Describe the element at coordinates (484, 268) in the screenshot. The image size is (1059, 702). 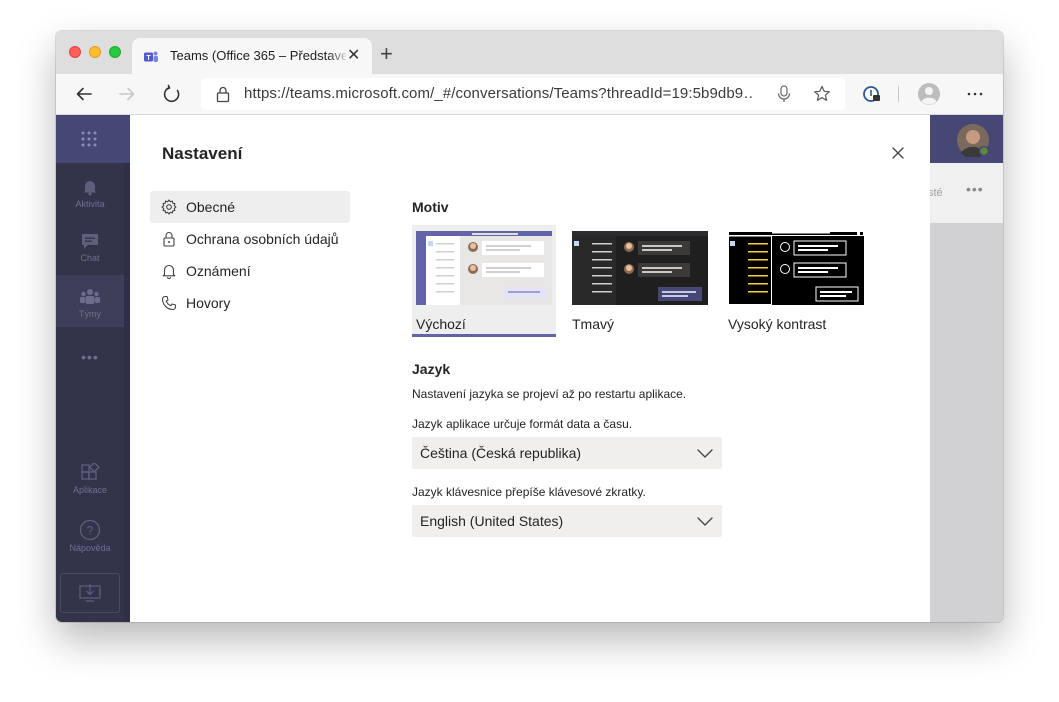
I see `default-theme-preview` at that location.